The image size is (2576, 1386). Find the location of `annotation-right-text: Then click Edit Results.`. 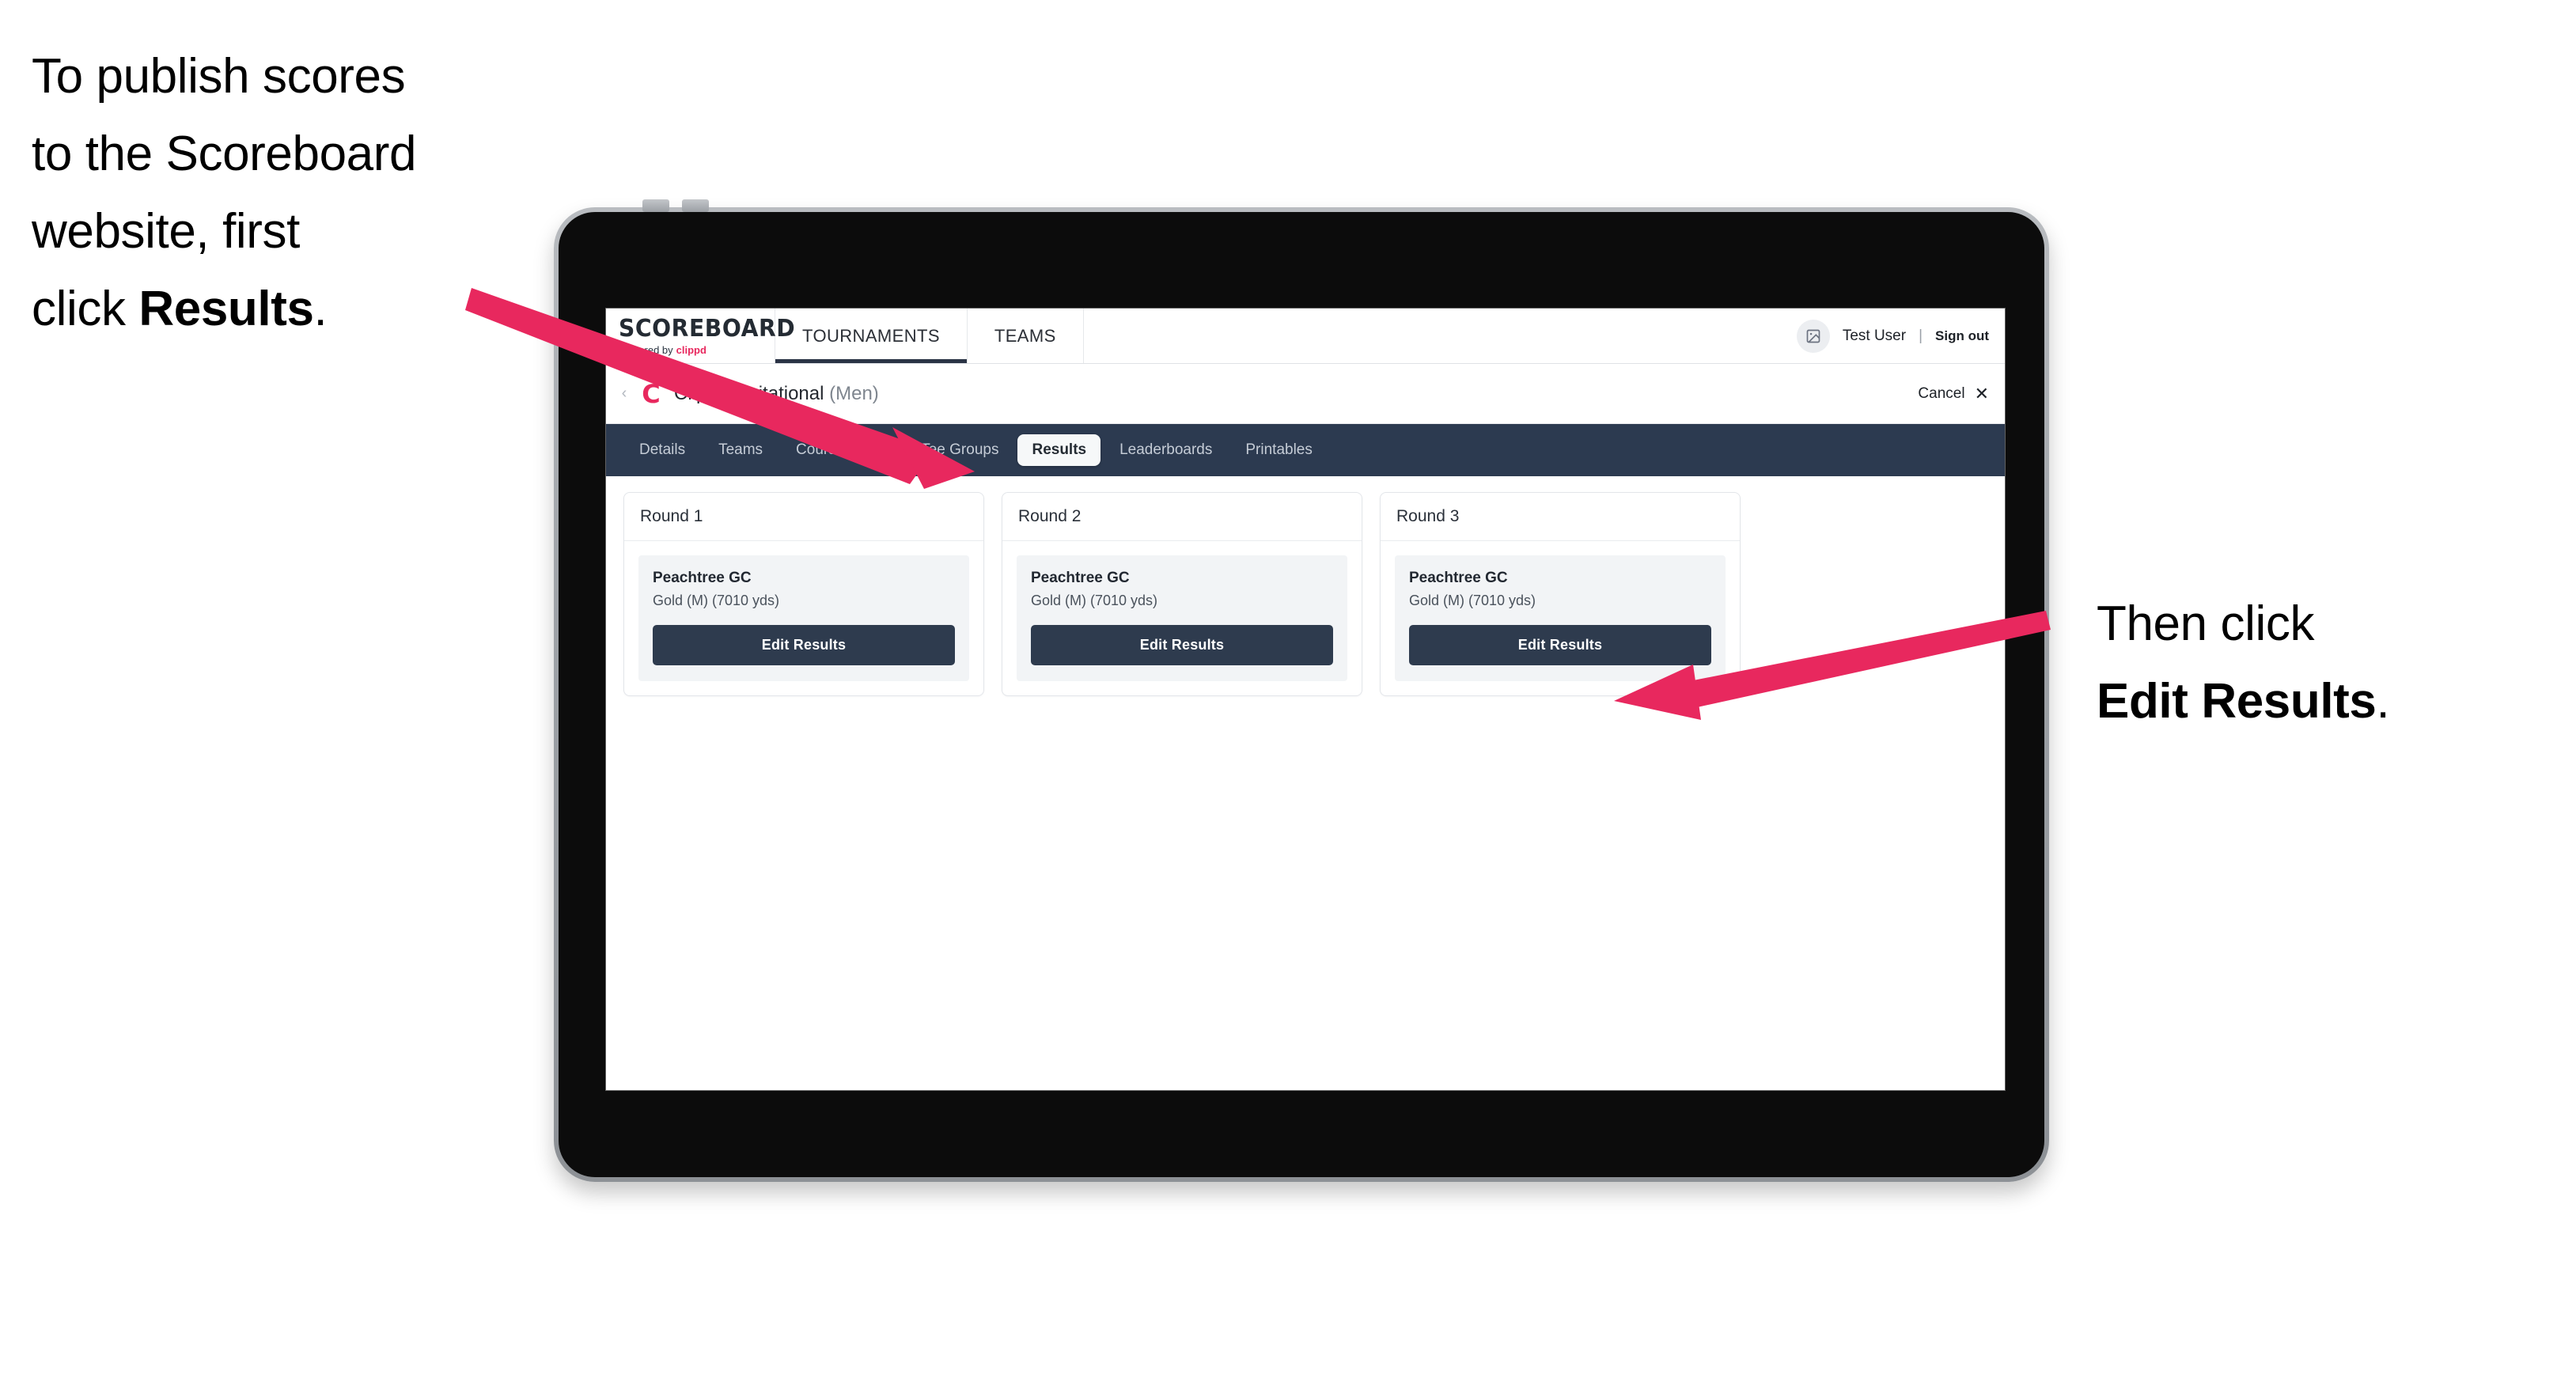

annotation-right-text: Then click Edit Results. is located at coordinates (2318, 663).